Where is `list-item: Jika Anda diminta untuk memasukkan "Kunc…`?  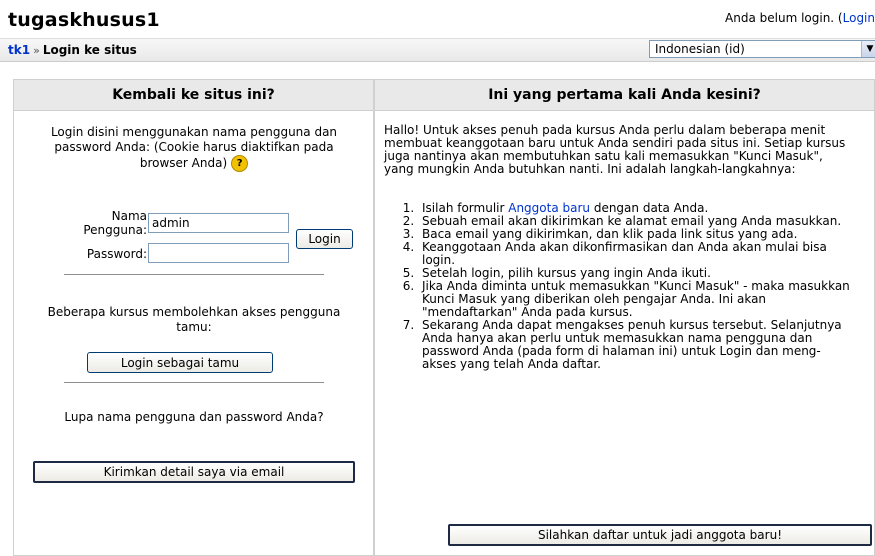 list-item: Jika Anda diminta untuk memasukkan "Kunc… is located at coordinates (636, 299).